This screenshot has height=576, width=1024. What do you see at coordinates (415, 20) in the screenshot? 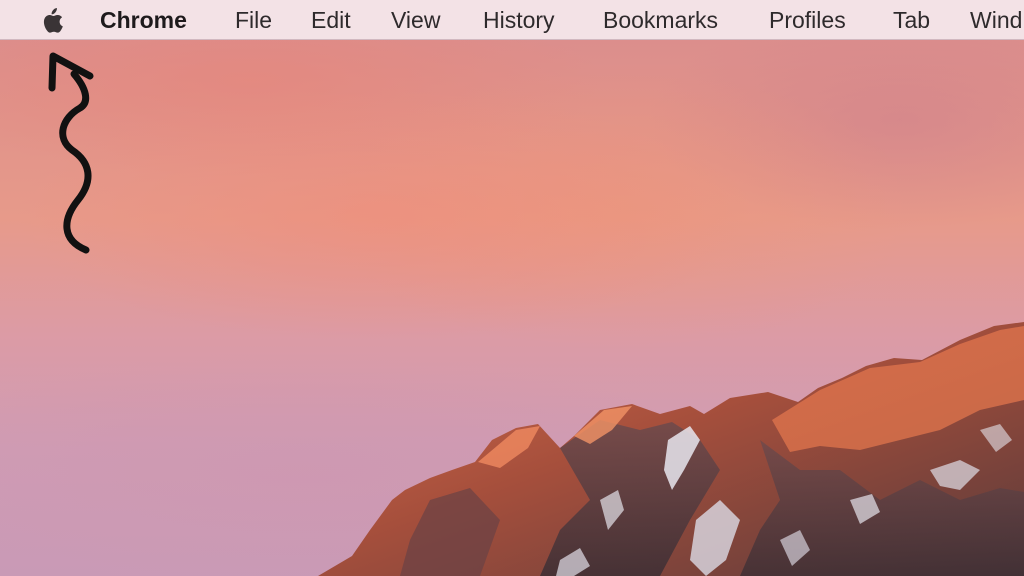
I see `menu-view: View` at bounding box center [415, 20].